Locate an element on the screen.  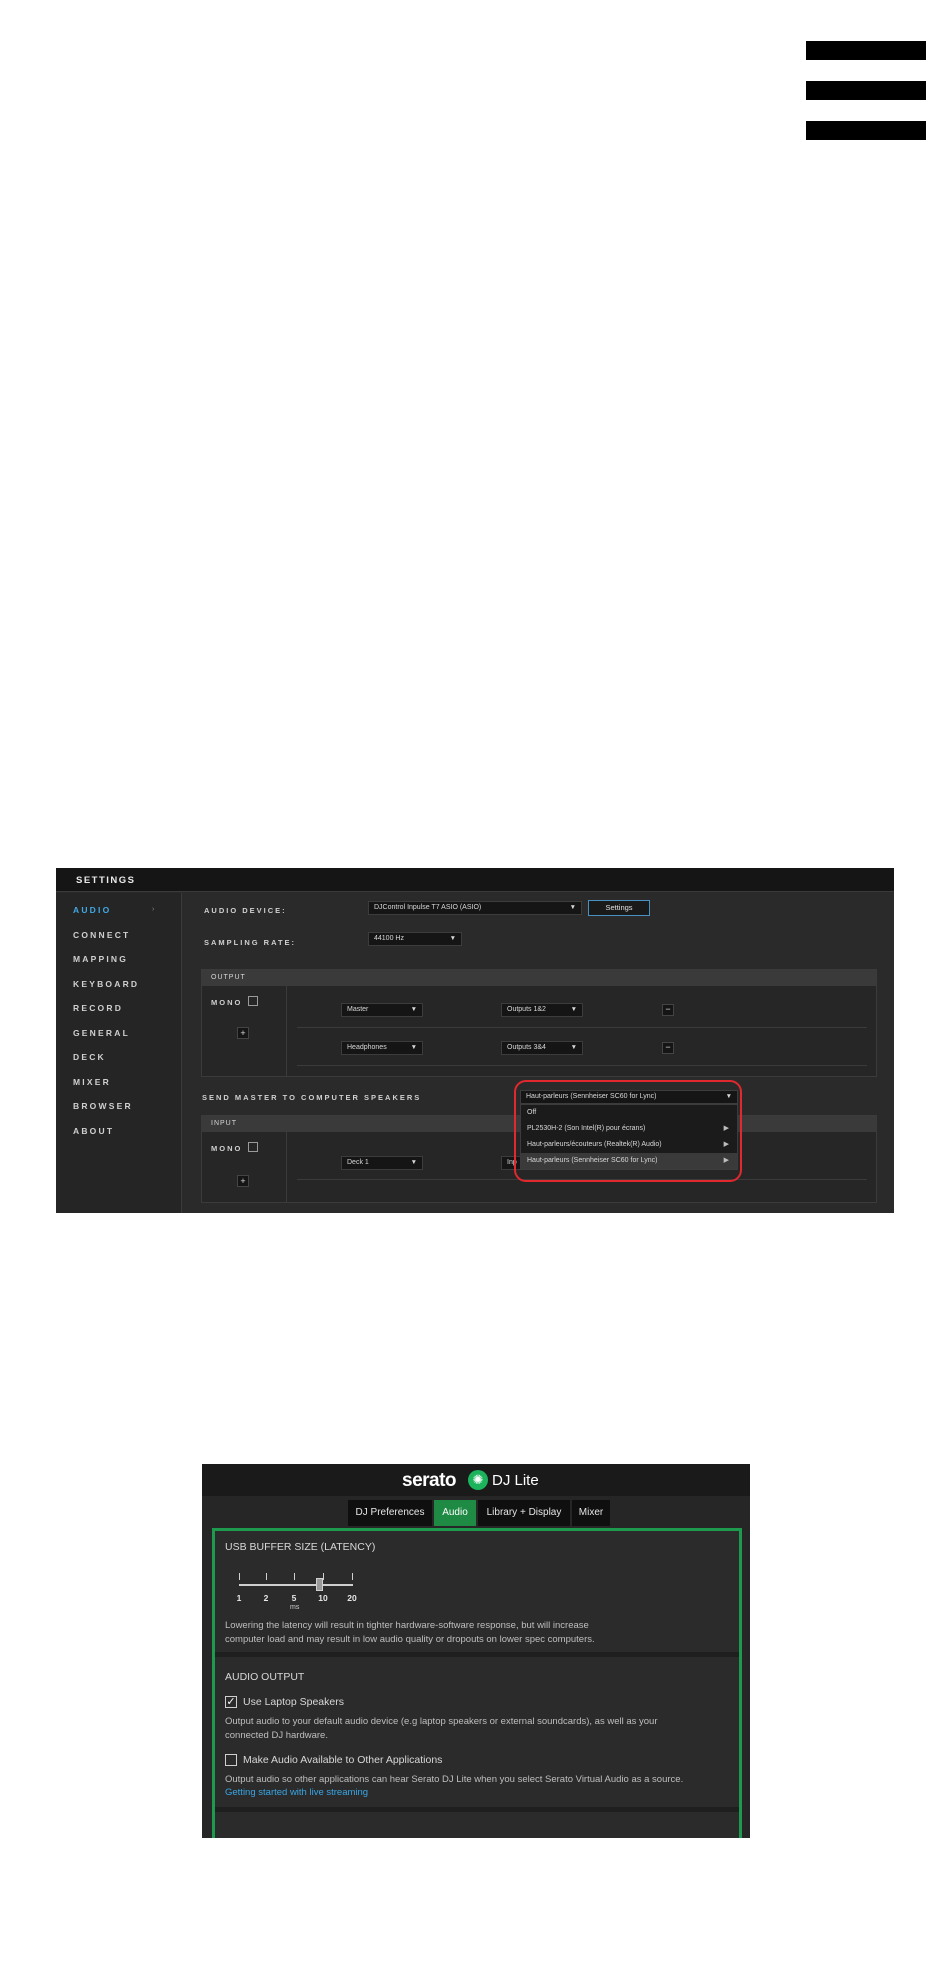
computer-speakers-value: Haut-parleurs (Sennheiser SC60 for Lync) is located at coordinates (591, 1096).